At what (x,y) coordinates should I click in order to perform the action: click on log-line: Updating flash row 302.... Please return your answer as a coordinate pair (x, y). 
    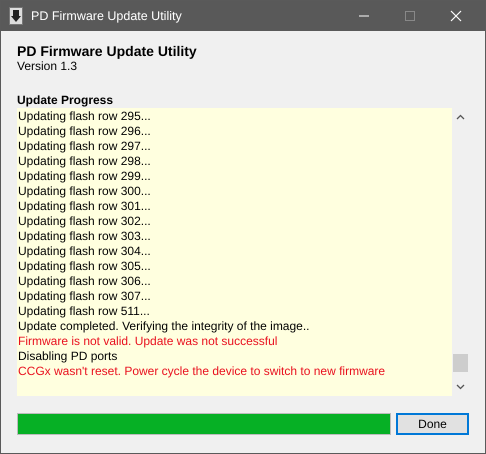
    Looking at the image, I should click on (84, 221).